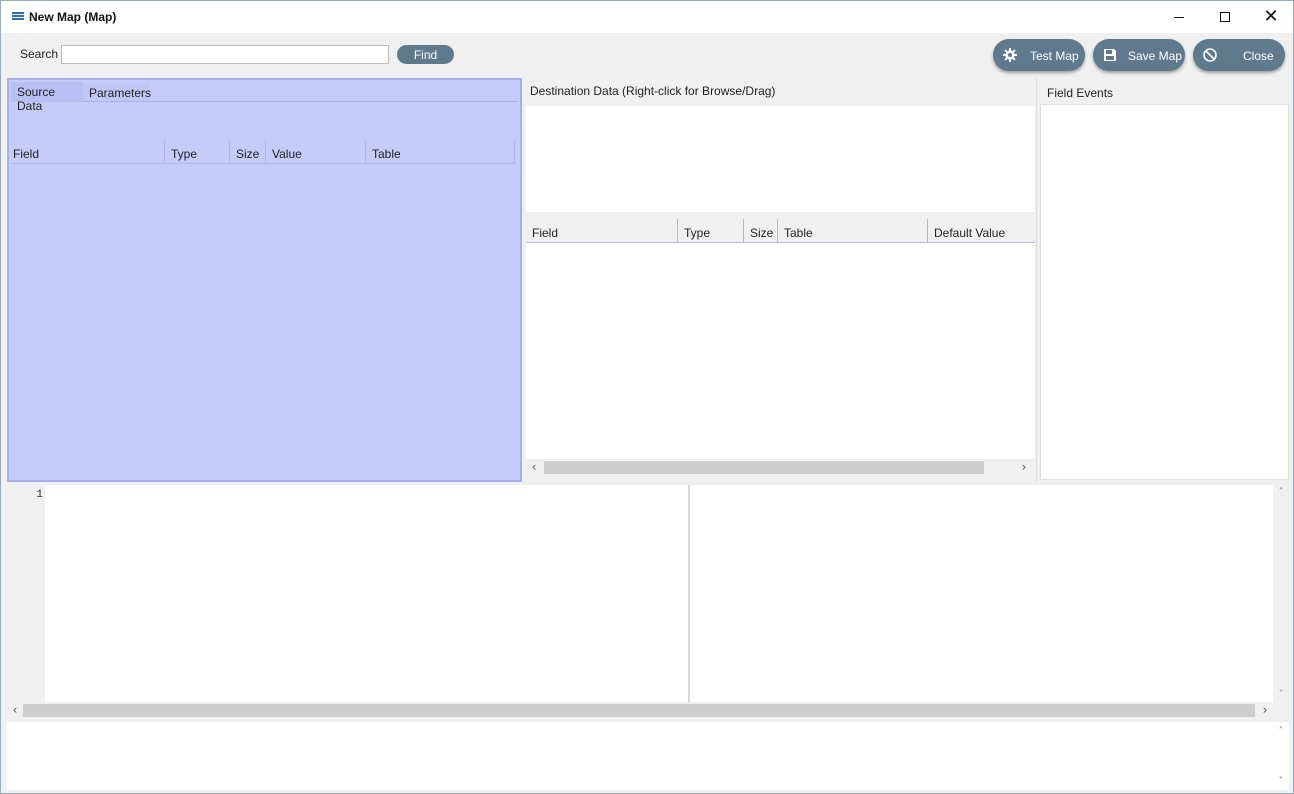  Describe the element at coordinates (689, 594) in the screenshot. I see `editor-splitter` at that location.